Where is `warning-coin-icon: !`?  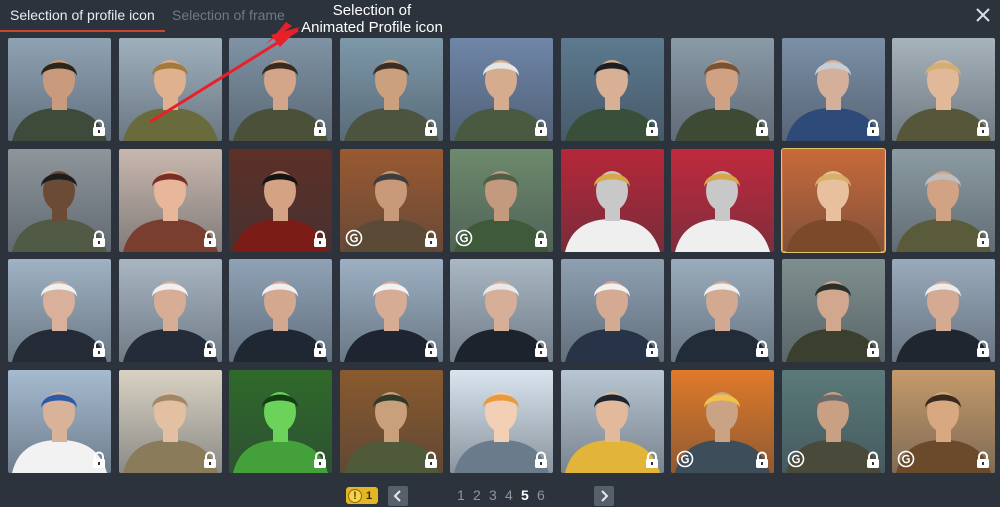 warning-coin-icon: ! is located at coordinates (355, 495).